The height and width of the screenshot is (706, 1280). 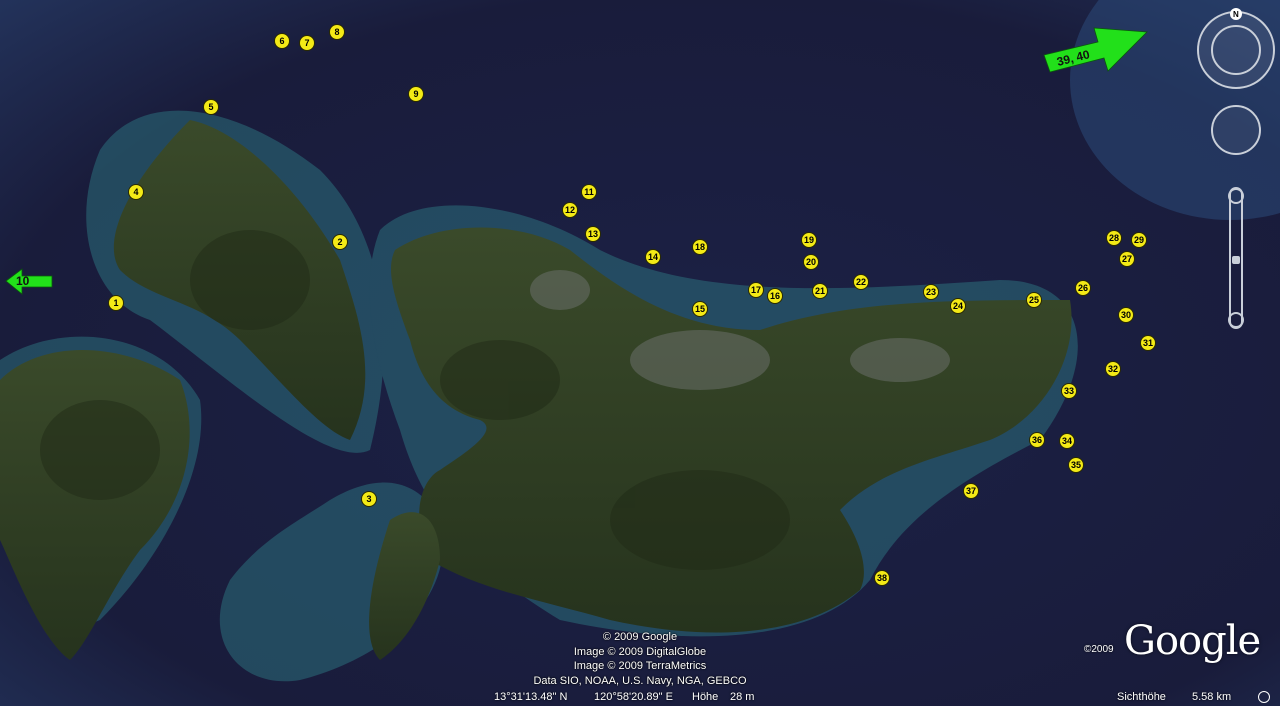 What do you see at coordinates (1113, 369) in the screenshot?
I see `map-marker-32: 32` at bounding box center [1113, 369].